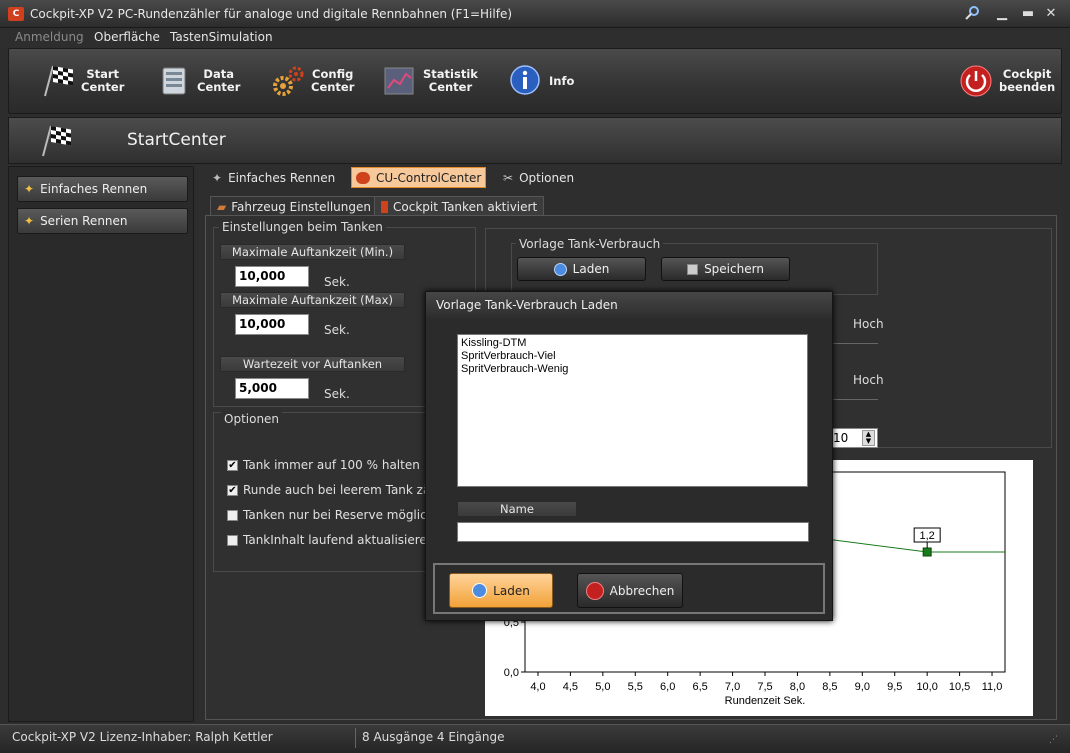  What do you see at coordinates (570, 687) in the screenshot?
I see `x-tick-label: 4,5` at bounding box center [570, 687].